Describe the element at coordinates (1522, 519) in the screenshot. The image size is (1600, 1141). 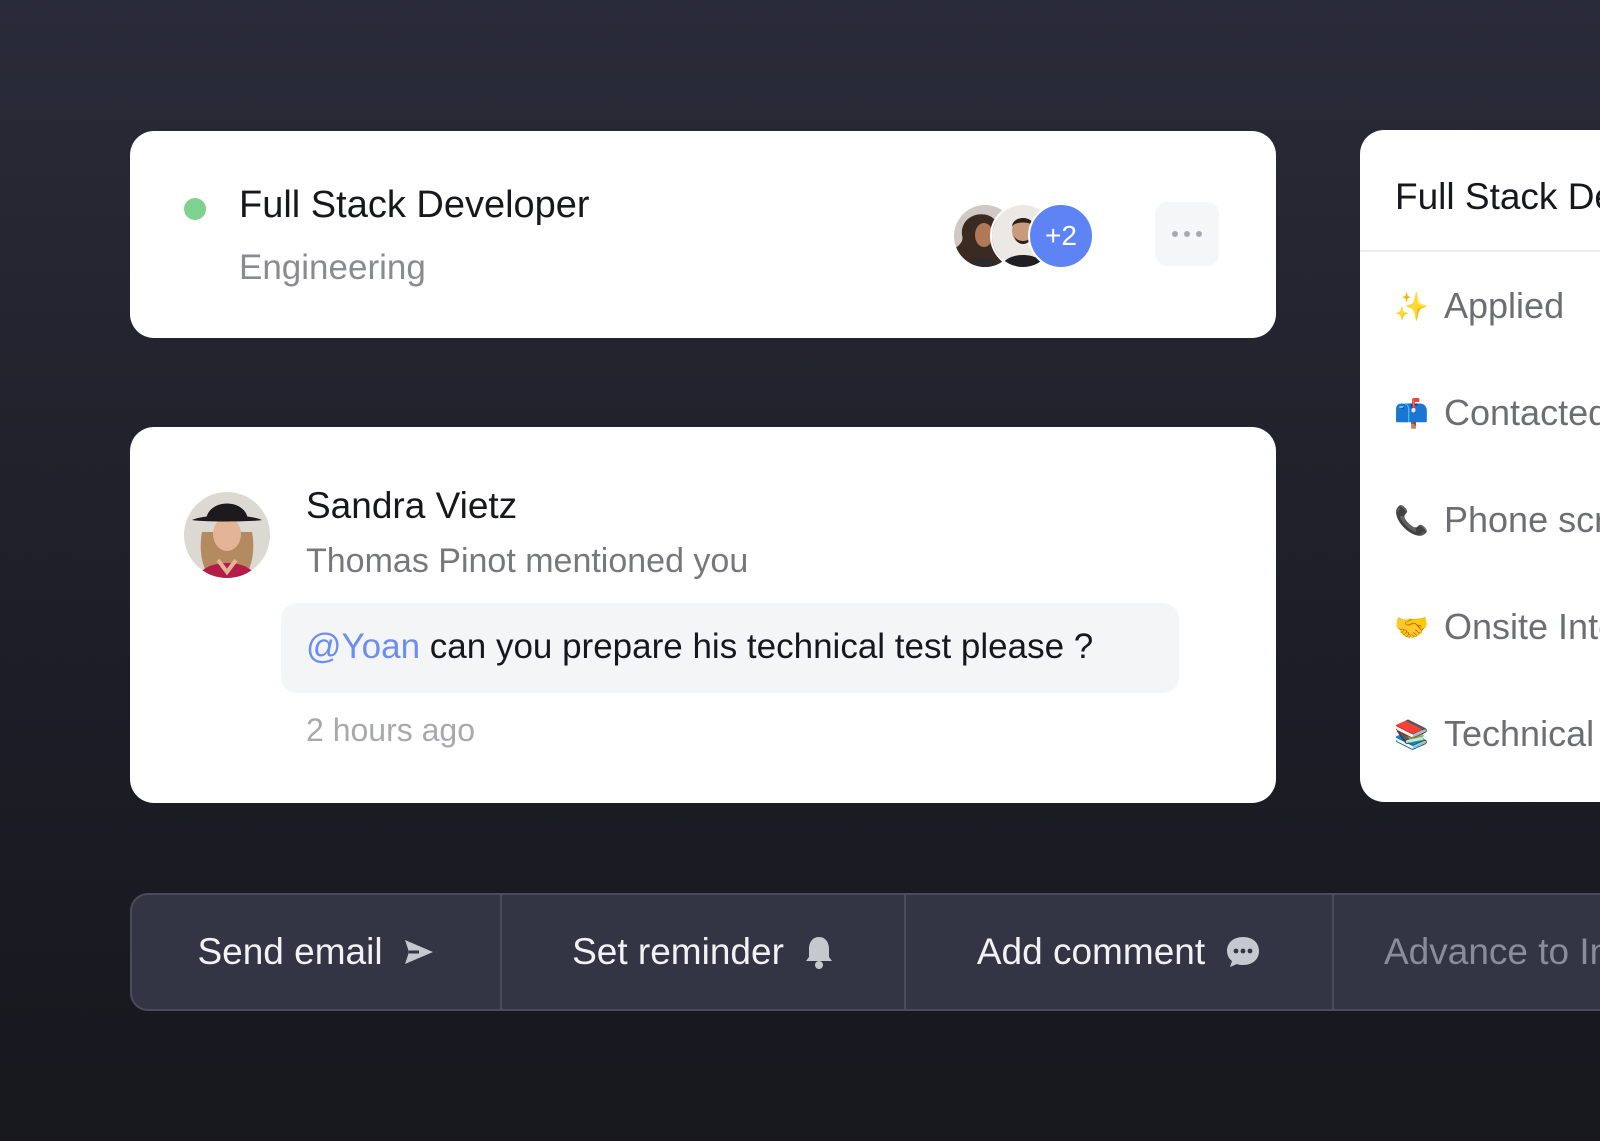
I see `stage-label: Phone screen` at that location.